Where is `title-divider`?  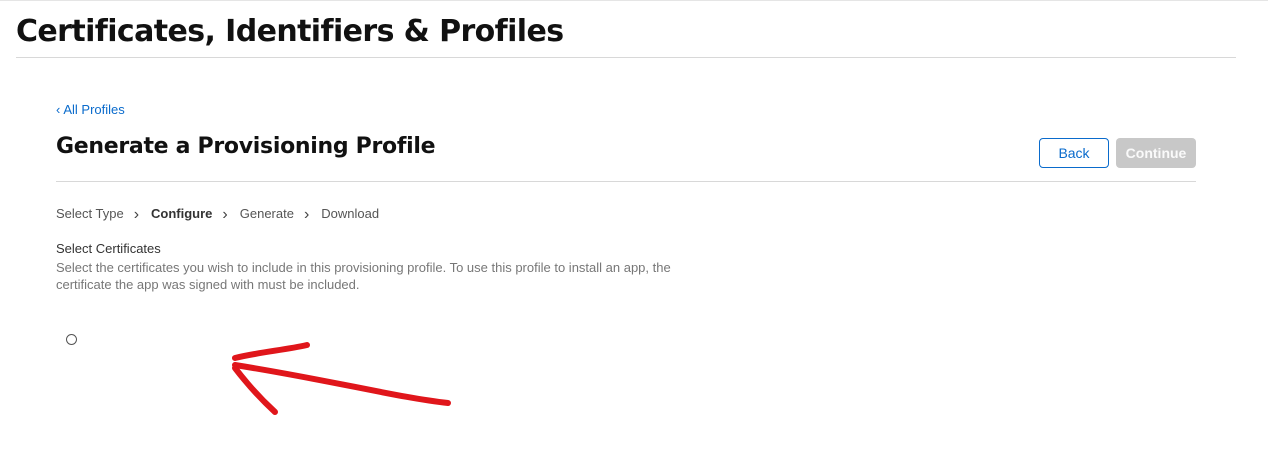 title-divider is located at coordinates (626, 57).